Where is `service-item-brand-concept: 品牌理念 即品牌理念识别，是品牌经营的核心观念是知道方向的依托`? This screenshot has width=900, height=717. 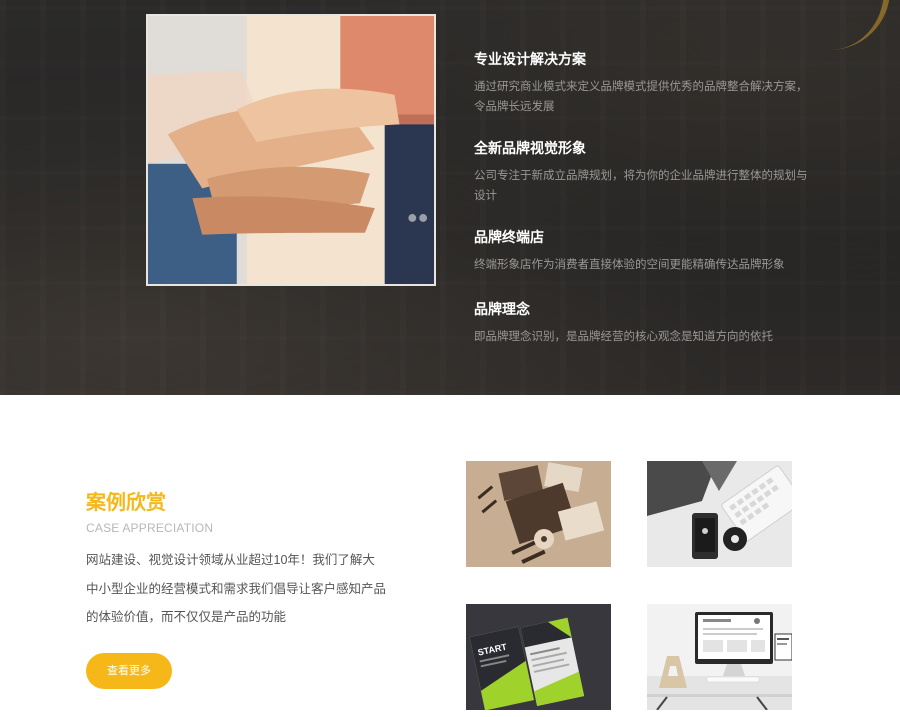 service-item-brand-concept: 品牌理念 即品牌理念识别，是品牌经营的核心观念是知道方向的依托 is located at coordinates (644, 323).